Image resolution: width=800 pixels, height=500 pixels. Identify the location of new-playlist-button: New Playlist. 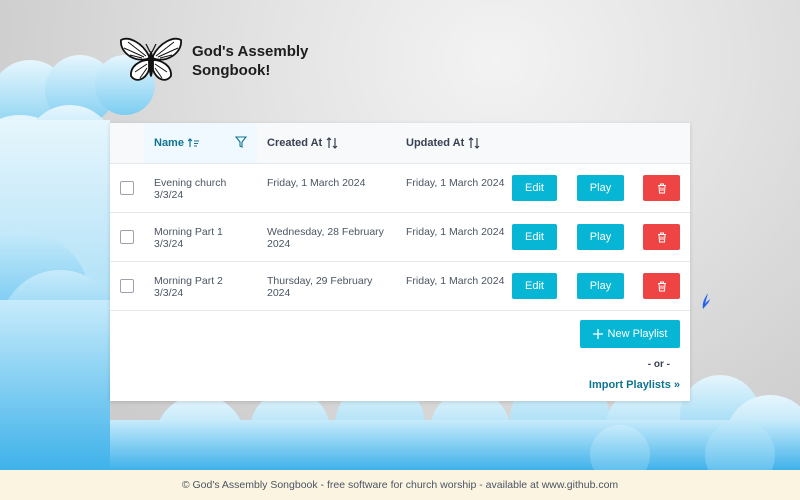
(630, 334).